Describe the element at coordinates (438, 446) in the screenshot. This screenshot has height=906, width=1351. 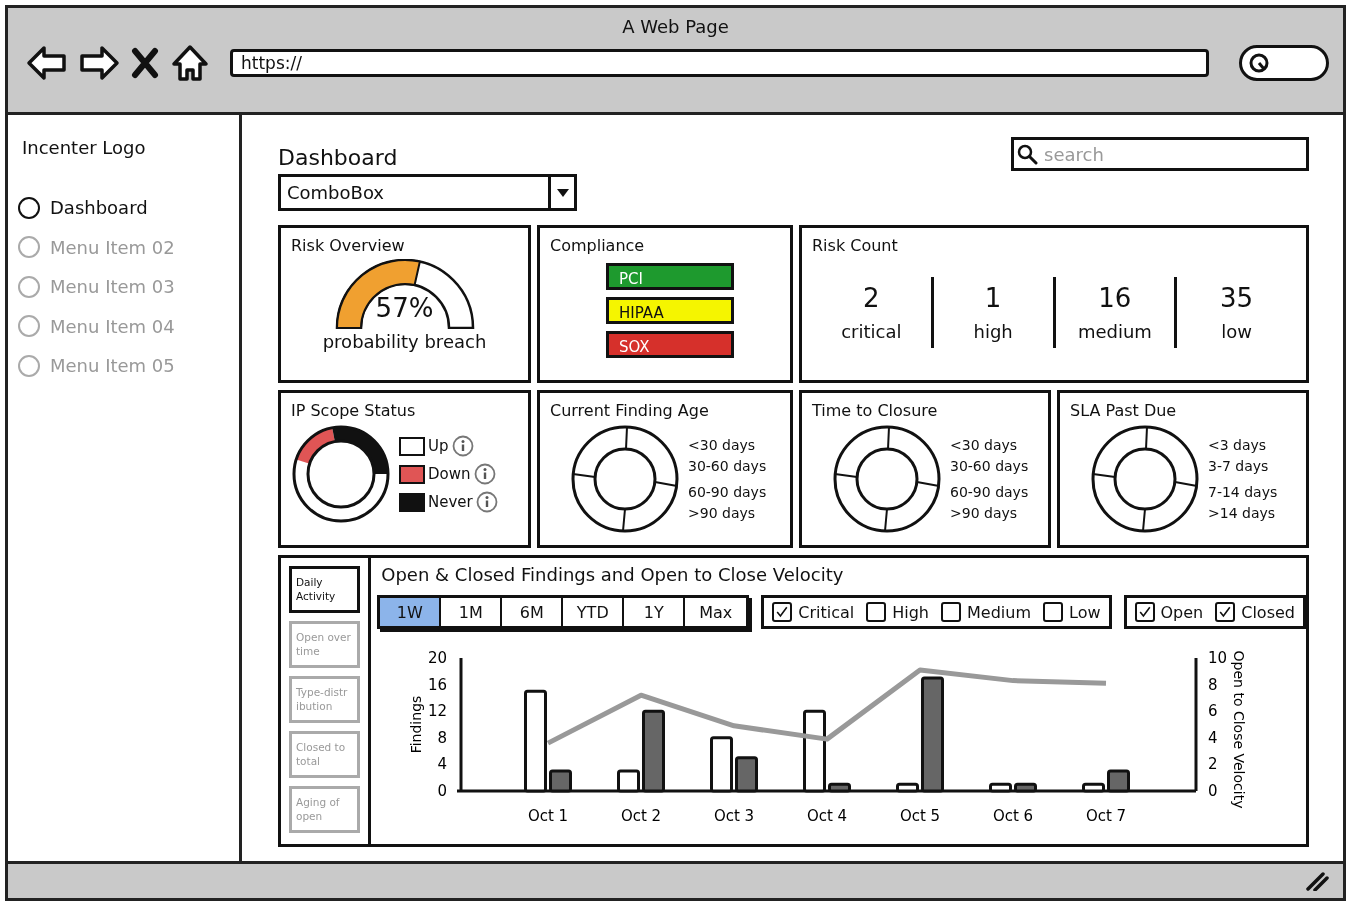
I see `legend-label: Up` at that location.